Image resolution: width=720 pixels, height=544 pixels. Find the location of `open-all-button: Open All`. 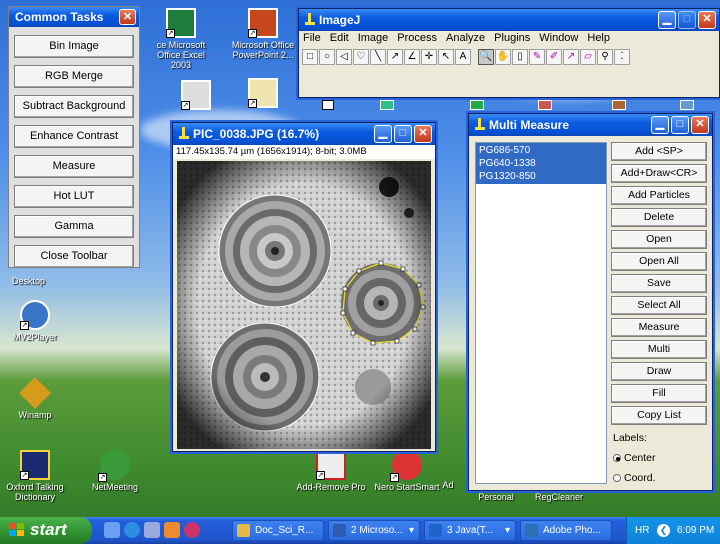

open-all-button: Open All is located at coordinates (659, 261).